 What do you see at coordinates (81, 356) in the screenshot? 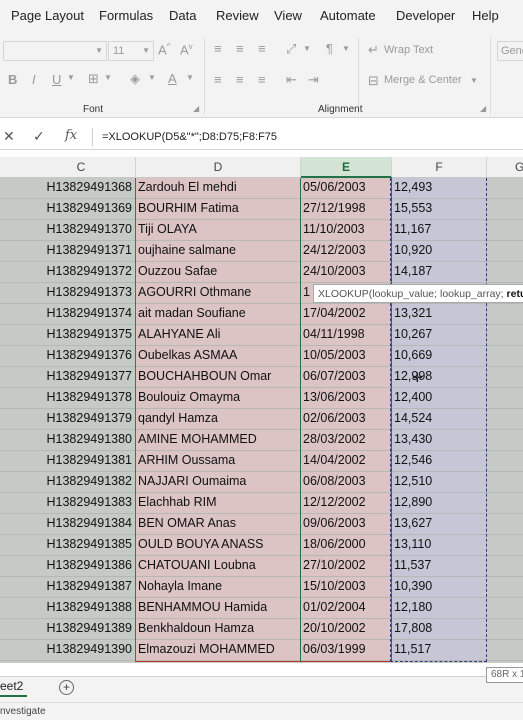
I see `cell-id: H13829491376` at bounding box center [81, 356].